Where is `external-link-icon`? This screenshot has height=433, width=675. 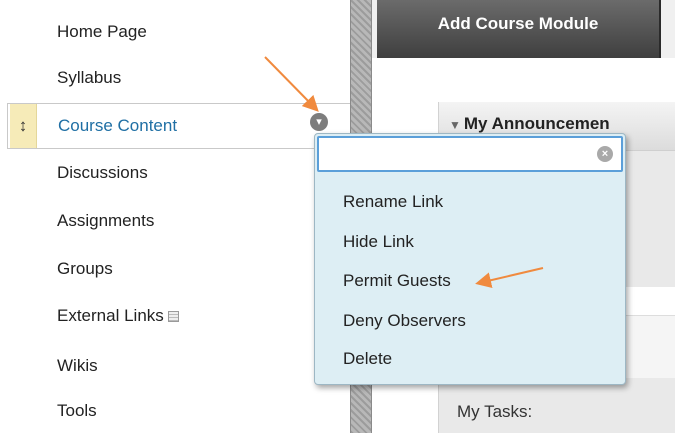 external-link-icon is located at coordinates (173, 316).